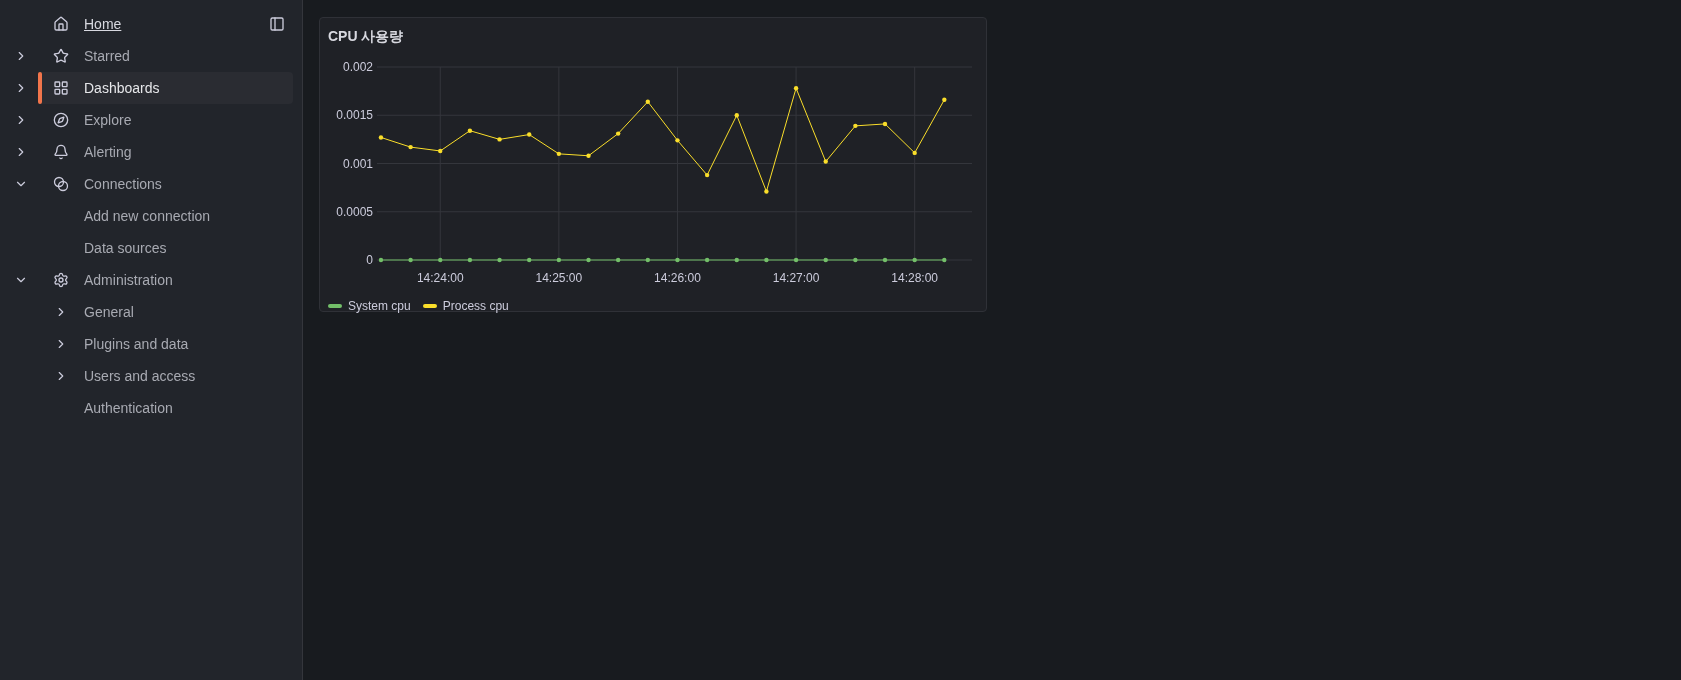  I want to click on dock-menu-icon, so click(277, 24).